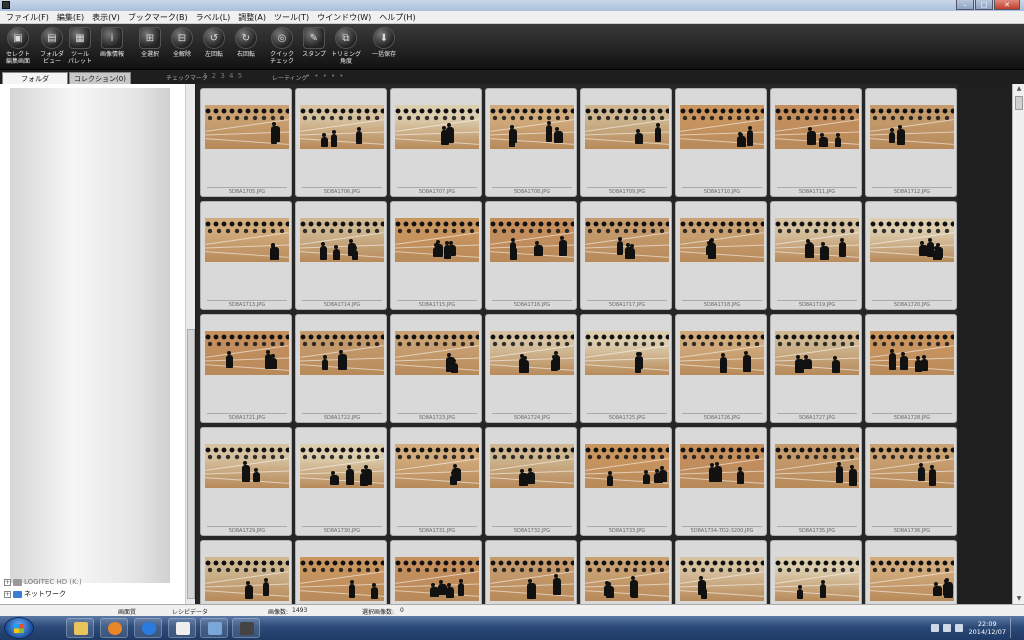 The width and height of the screenshot is (1024, 640). I want to click on app-icon, so click(6, 5).